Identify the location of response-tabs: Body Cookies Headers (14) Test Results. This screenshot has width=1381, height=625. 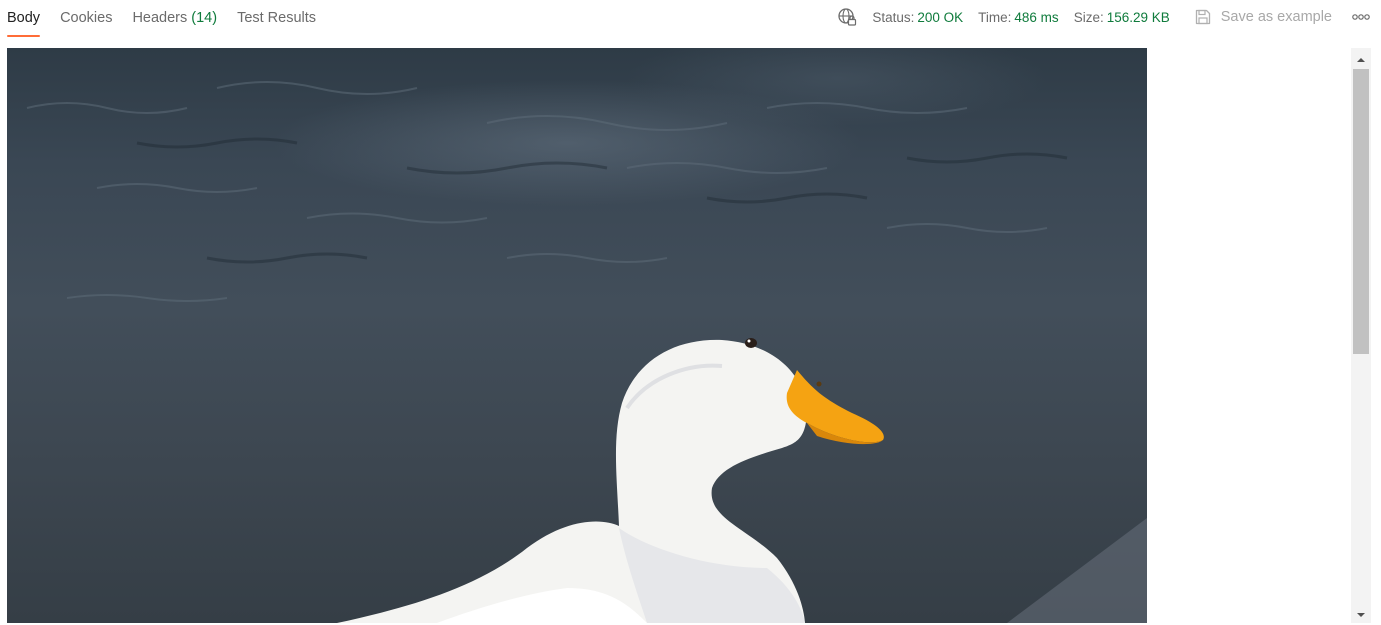
(168, 20).